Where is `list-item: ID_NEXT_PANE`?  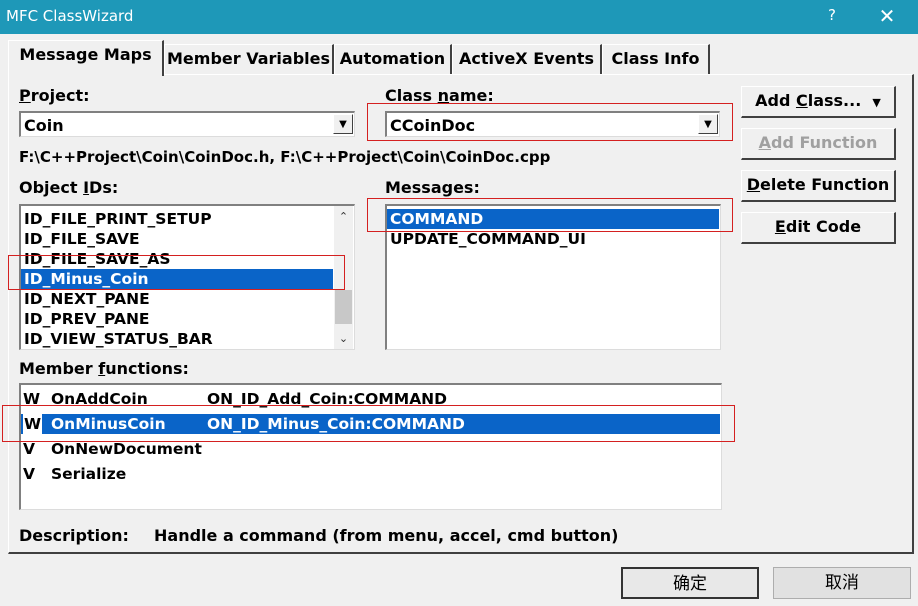
list-item: ID_NEXT_PANE is located at coordinates (177, 299).